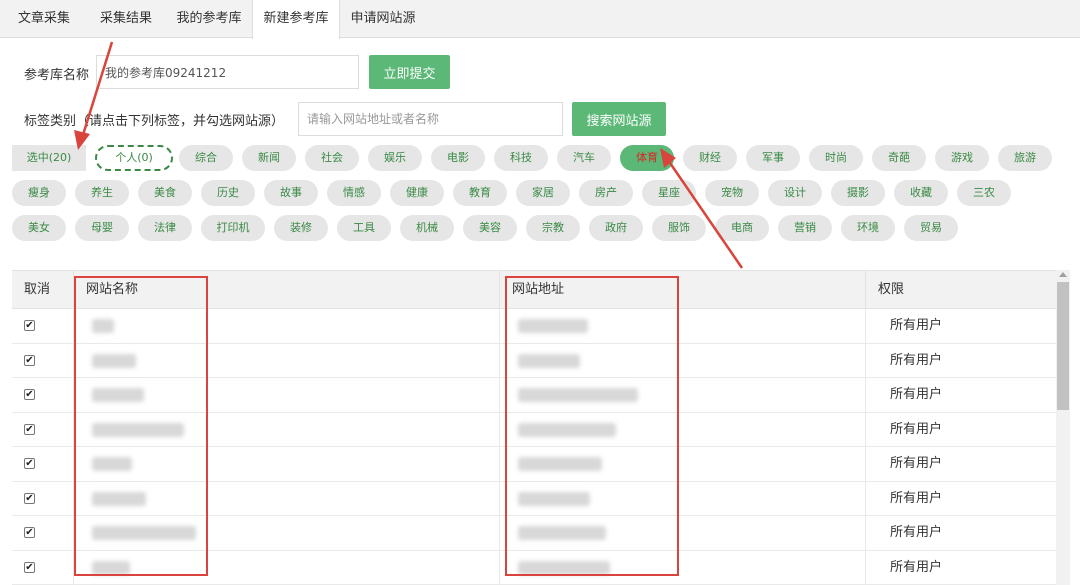 The width and height of the screenshot is (1080, 585). What do you see at coordinates (39, 228) in the screenshot?
I see `tag-row3-0: 美女` at bounding box center [39, 228].